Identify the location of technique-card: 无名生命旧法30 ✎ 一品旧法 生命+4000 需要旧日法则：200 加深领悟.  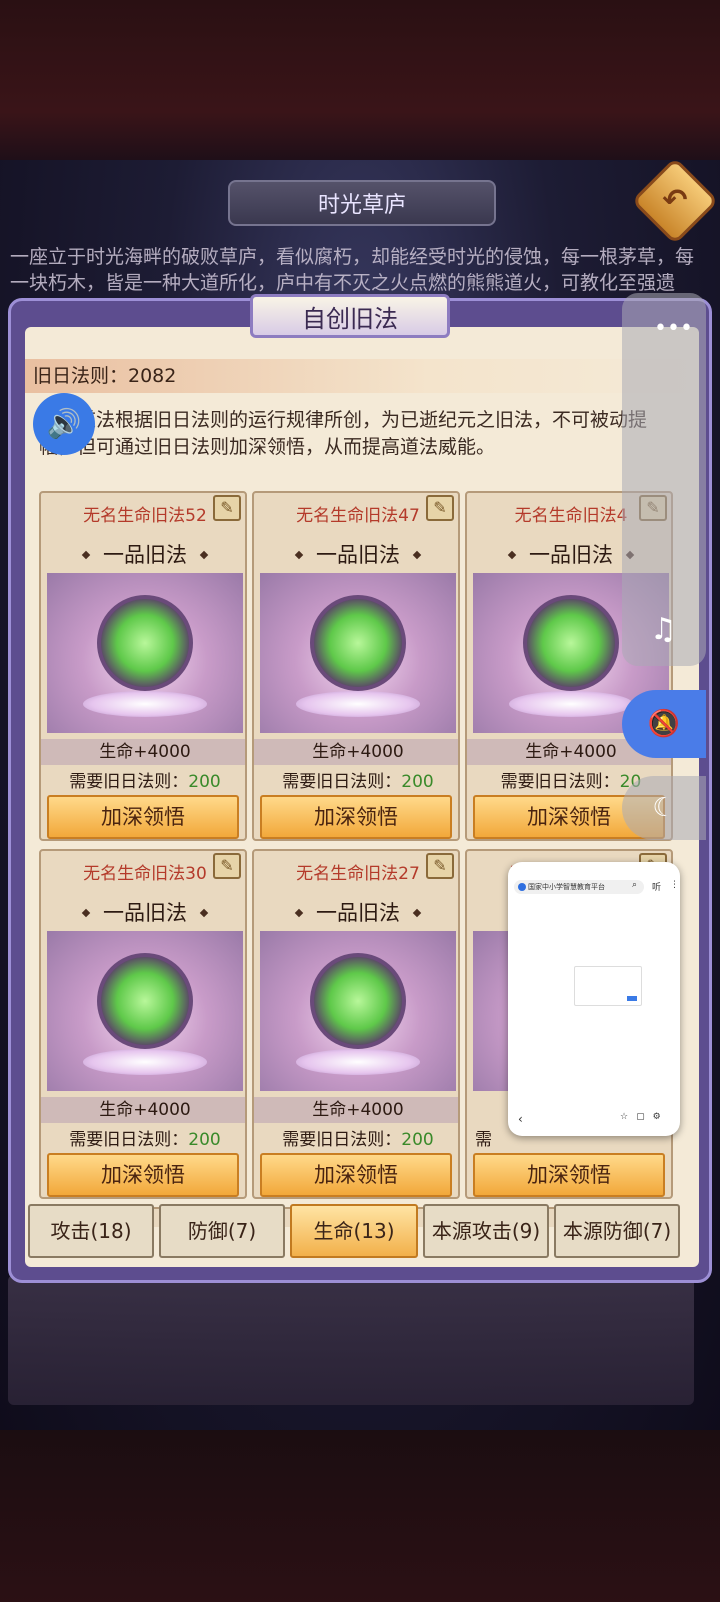
(143, 1024).